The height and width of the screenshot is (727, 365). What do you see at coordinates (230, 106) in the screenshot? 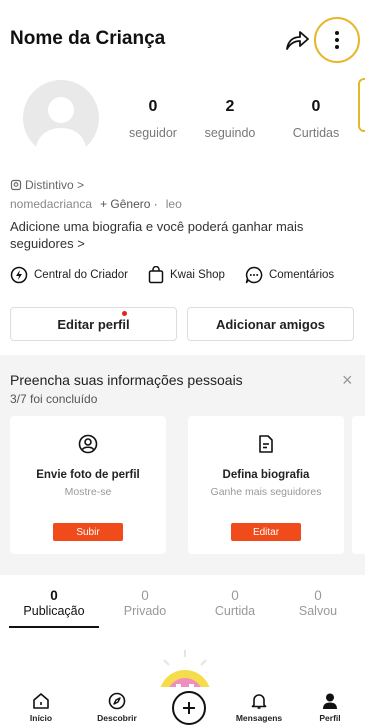
I see `following-count: 2` at bounding box center [230, 106].